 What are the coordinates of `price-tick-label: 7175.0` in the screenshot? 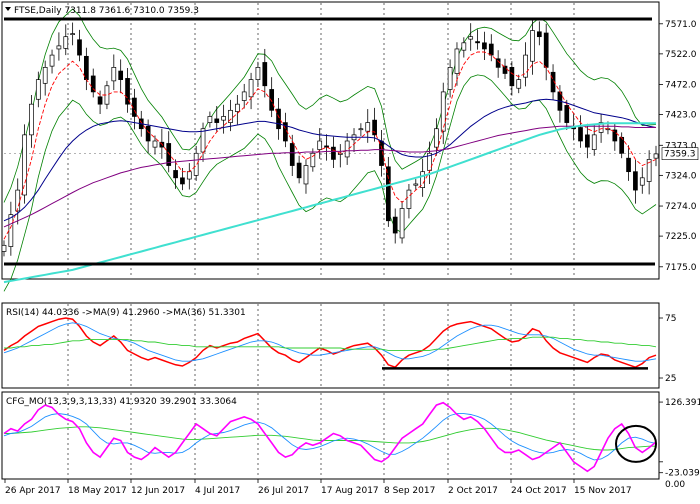 It's located at (681, 268).